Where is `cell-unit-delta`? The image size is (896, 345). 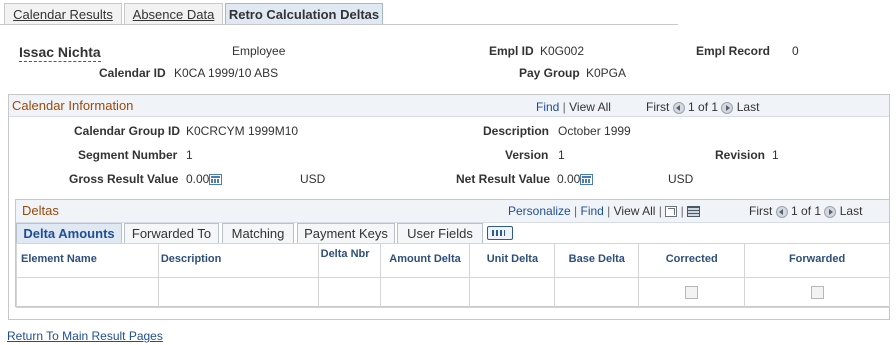 cell-unit-delta is located at coordinates (512, 292).